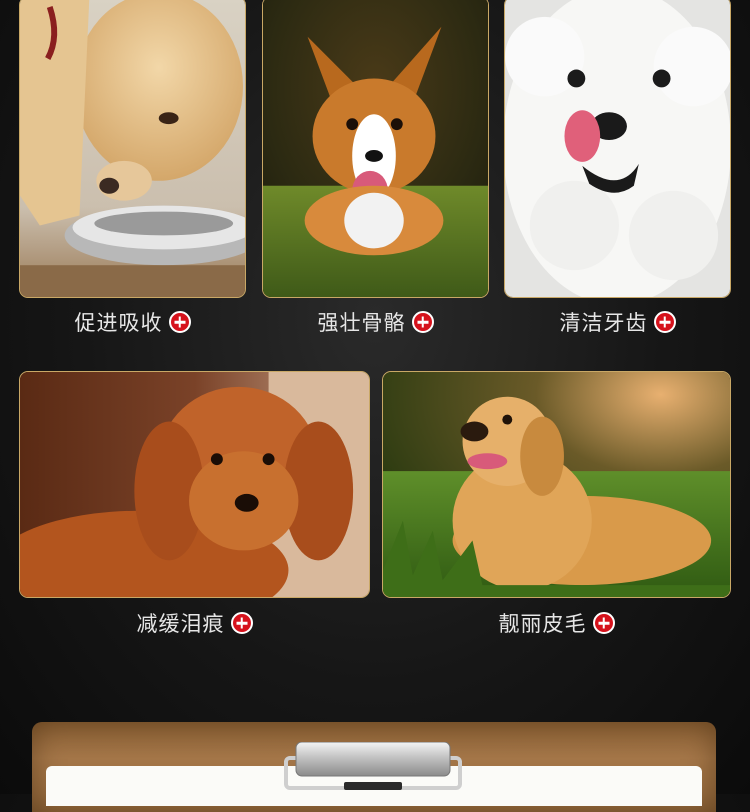  I want to click on bichon-licking-image, so click(617, 148).